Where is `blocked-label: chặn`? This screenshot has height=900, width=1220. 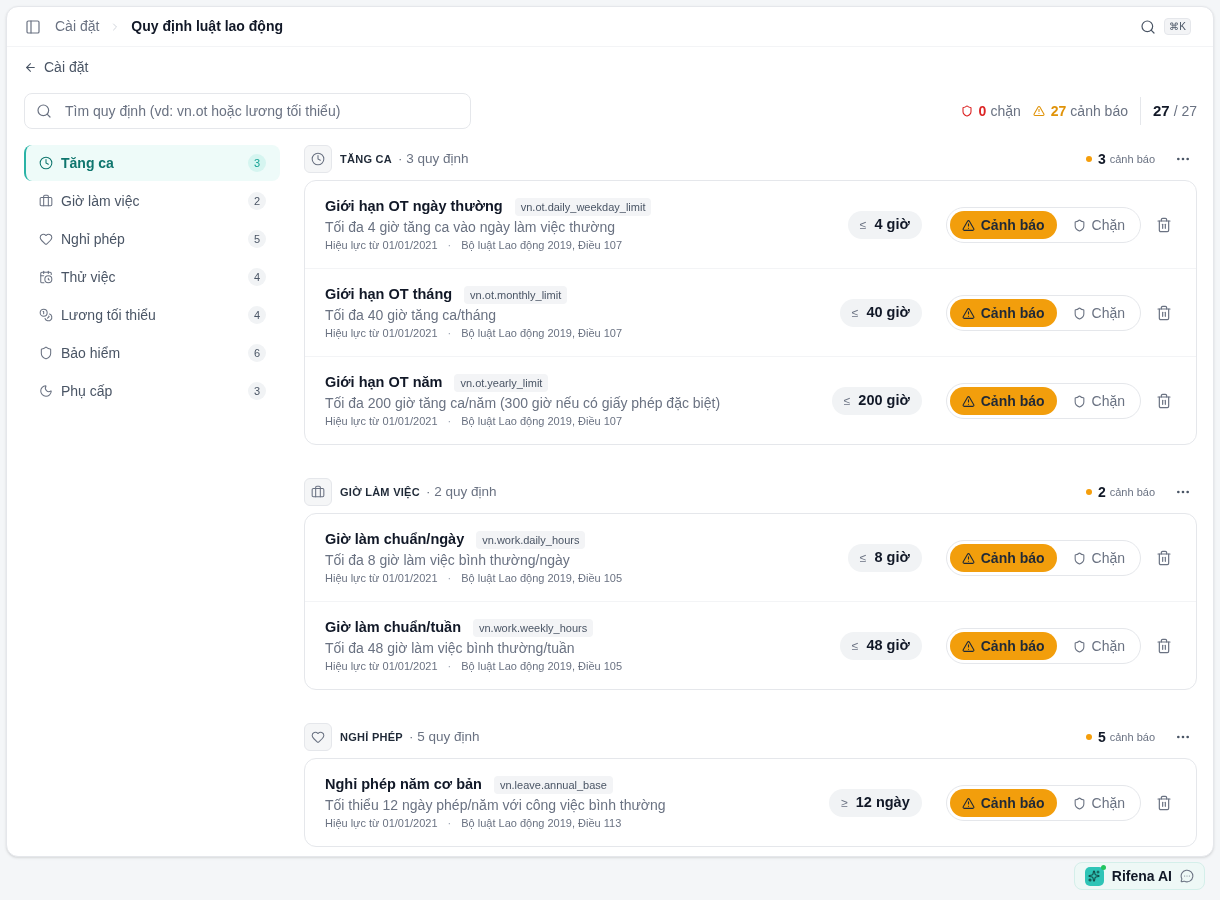 blocked-label: chặn is located at coordinates (1005, 111).